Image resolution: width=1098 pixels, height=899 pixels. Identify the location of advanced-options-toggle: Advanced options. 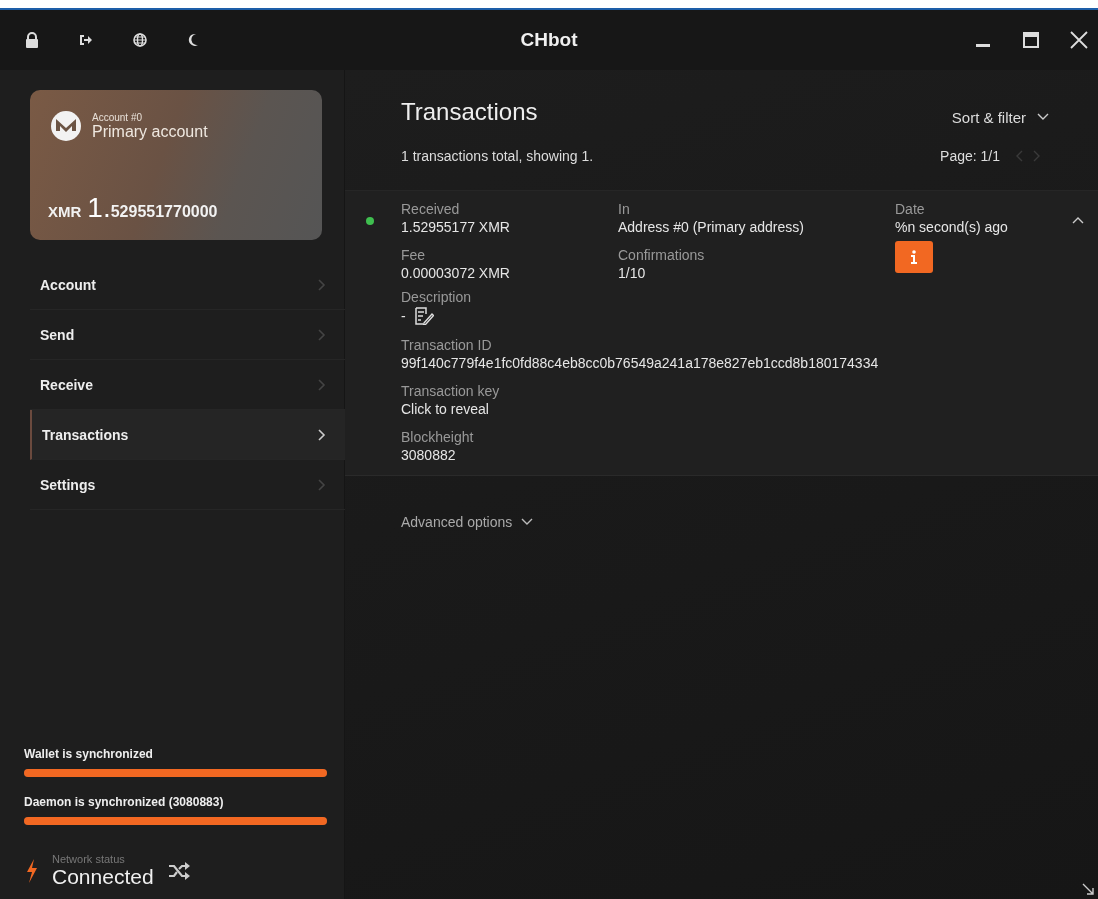
(440, 503).